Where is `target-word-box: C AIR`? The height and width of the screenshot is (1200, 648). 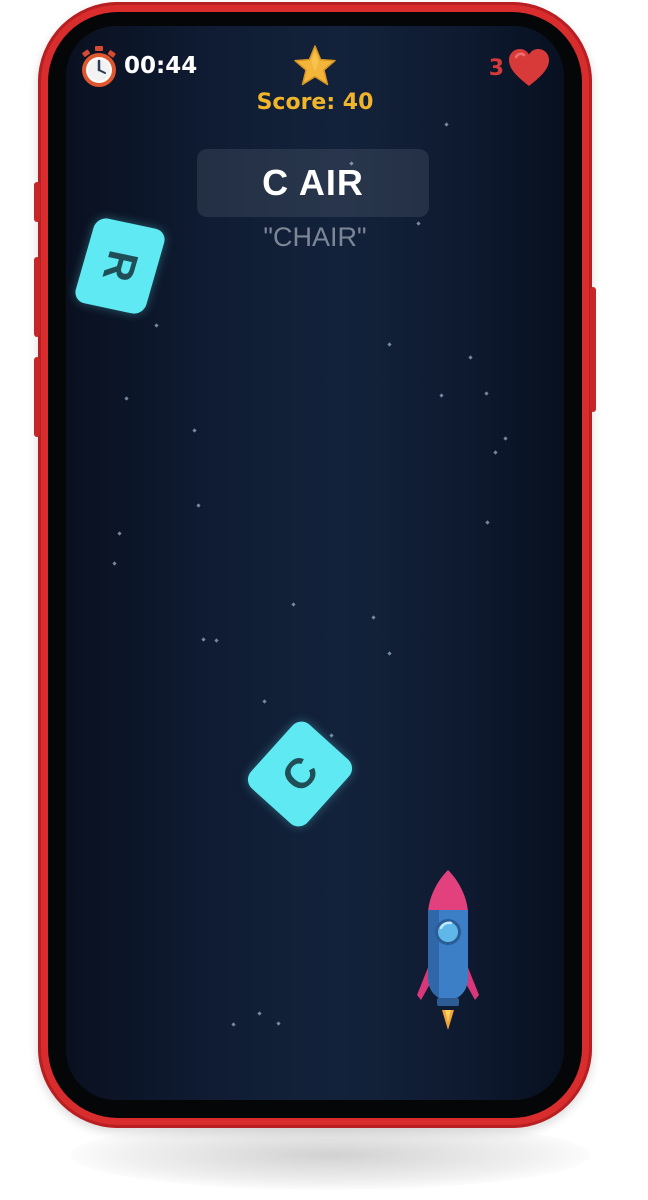
target-word-box: C AIR is located at coordinates (313, 183).